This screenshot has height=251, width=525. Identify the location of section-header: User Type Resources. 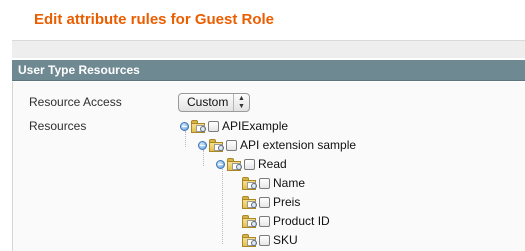
(268, 70).